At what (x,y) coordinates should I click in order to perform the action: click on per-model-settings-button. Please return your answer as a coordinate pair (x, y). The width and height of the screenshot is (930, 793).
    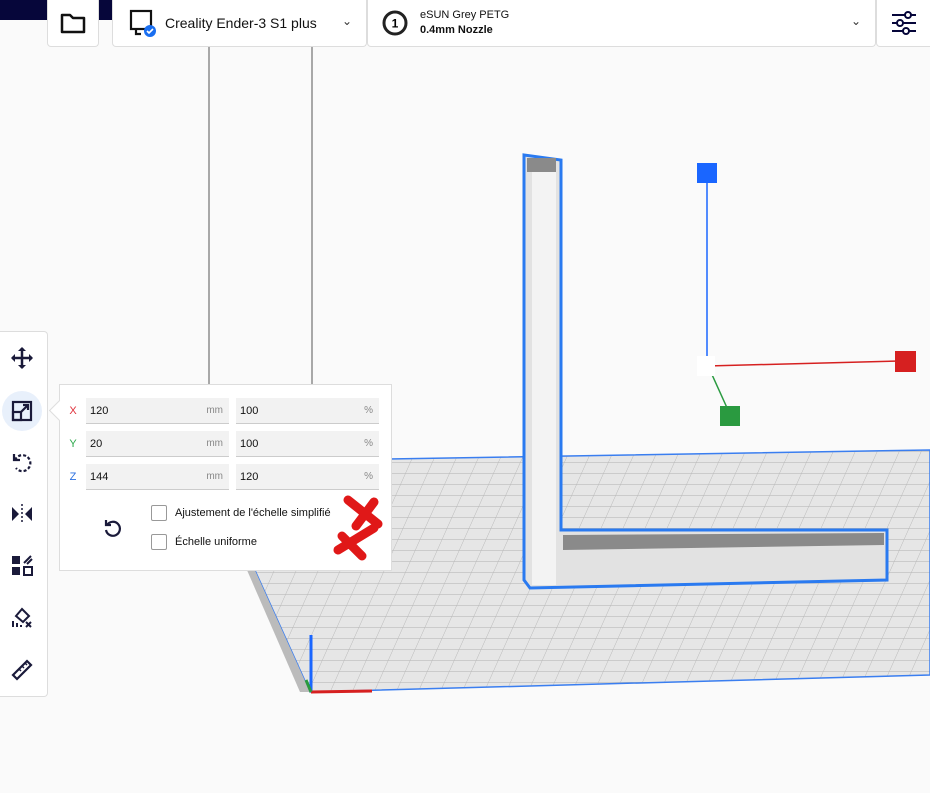
    Looking at the image, I should click on (22, 566).